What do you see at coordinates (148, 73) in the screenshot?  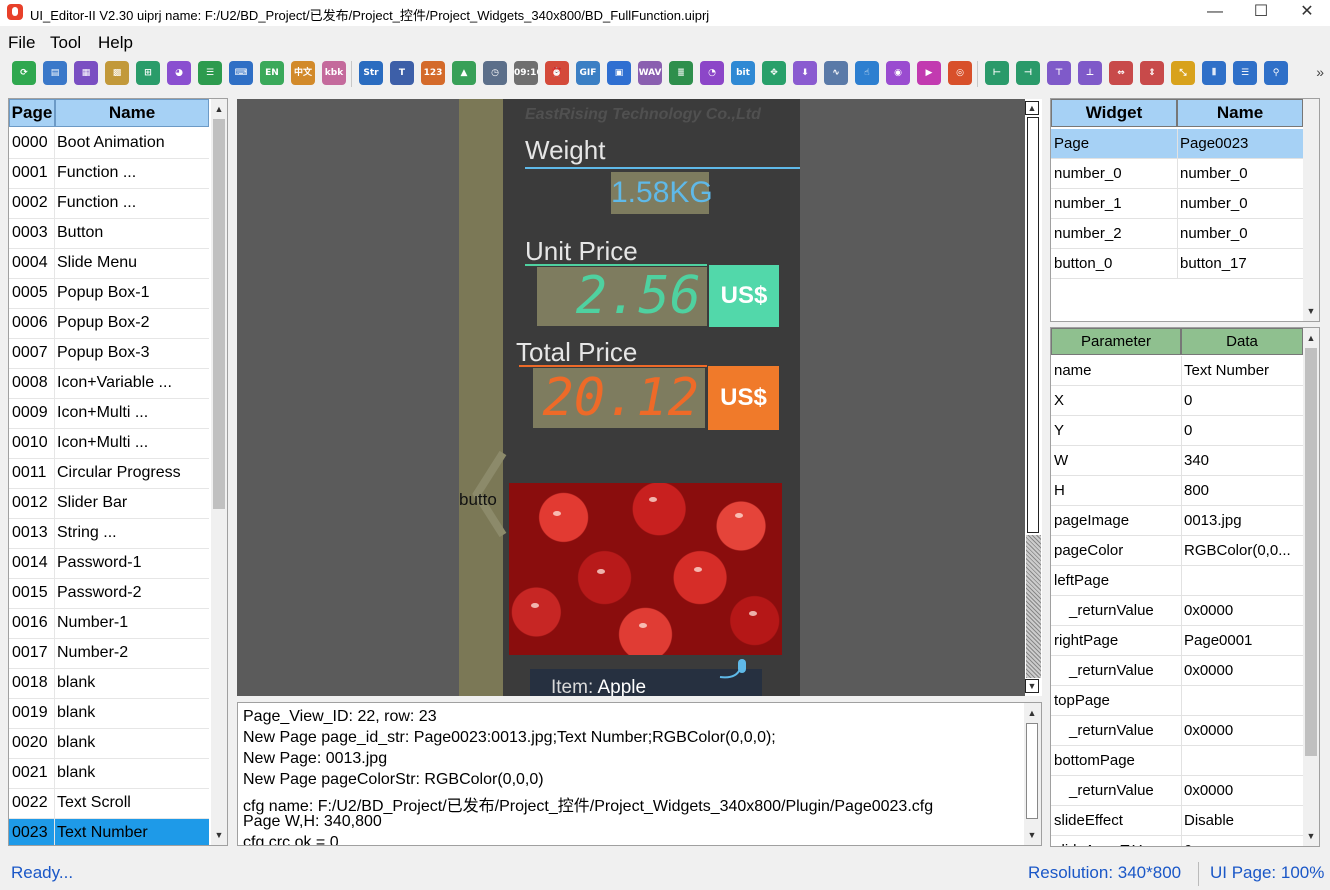 I see `network-icon: ⊞` at bounding box center [148, 73].